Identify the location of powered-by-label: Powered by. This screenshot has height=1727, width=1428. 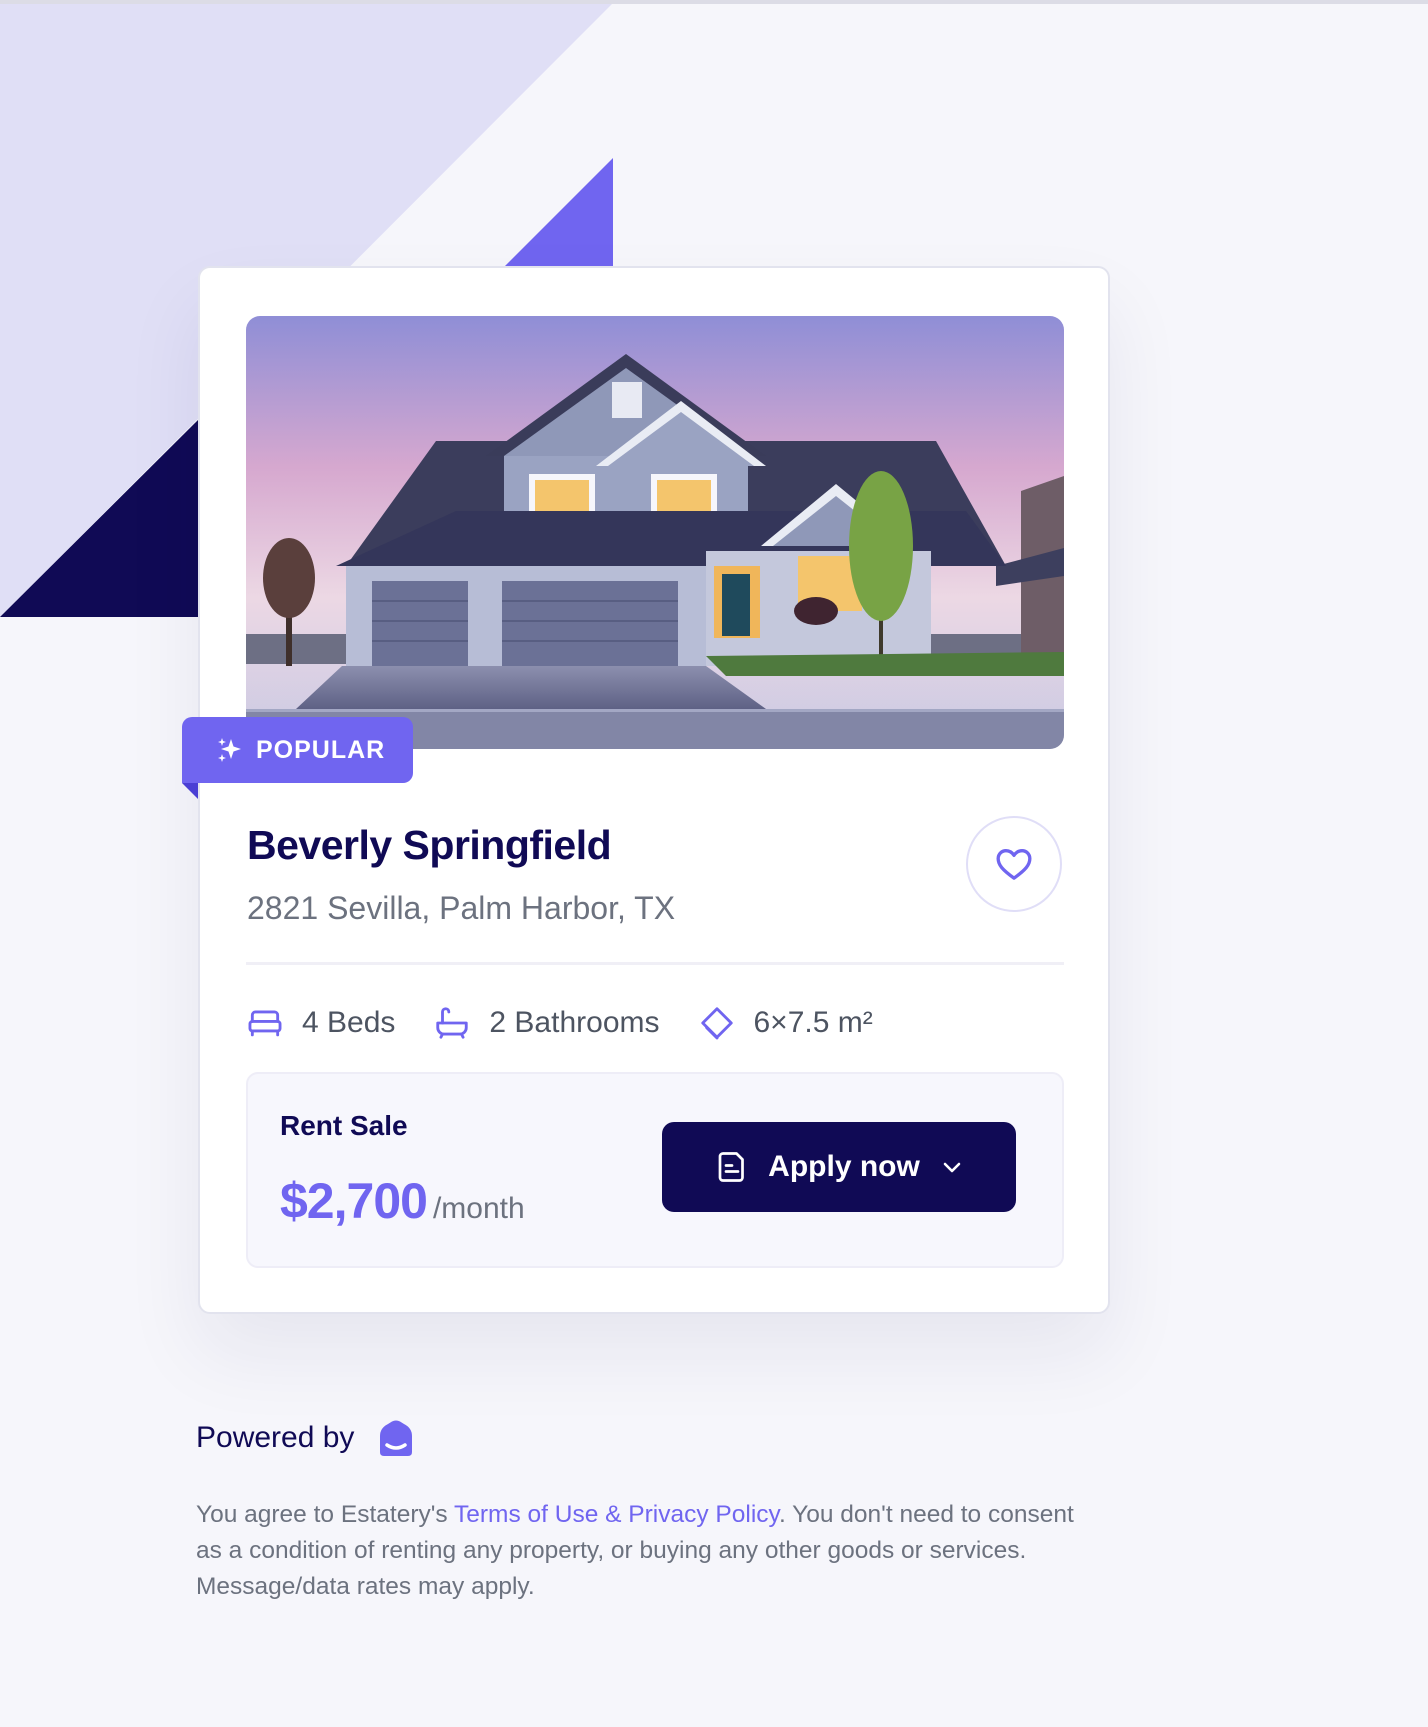
(275, 1437).